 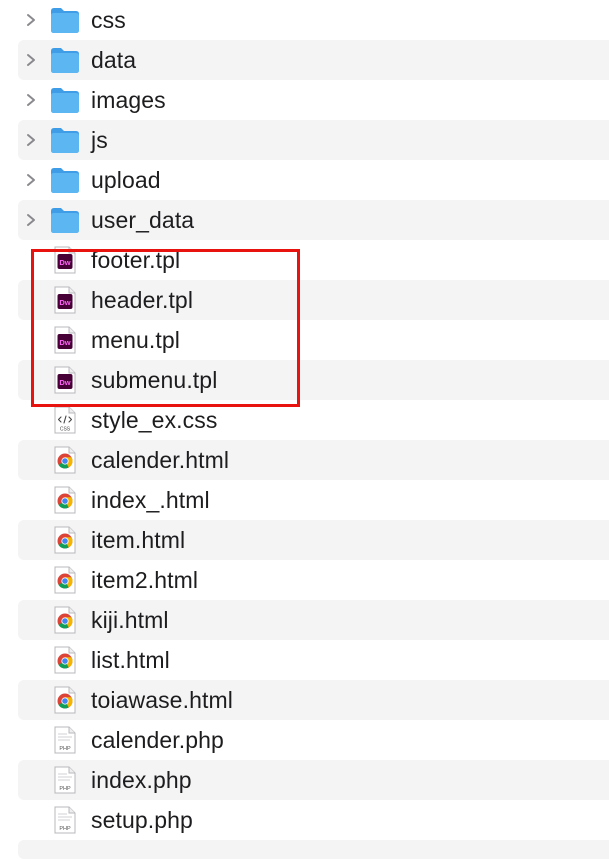 I want to click on file-name: kiji.html, so click(x=130, y=620).